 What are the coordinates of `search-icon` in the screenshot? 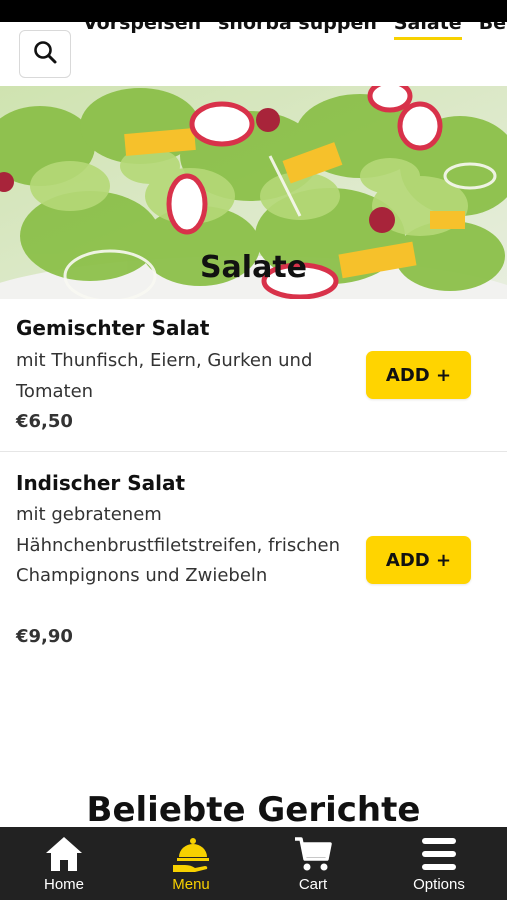 It's located at (45, 54).